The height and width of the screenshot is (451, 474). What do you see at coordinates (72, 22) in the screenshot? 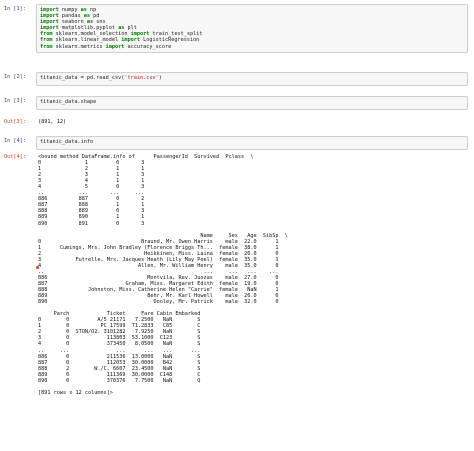
I see `code-token: seaborn` at bounding box center [72, 22].